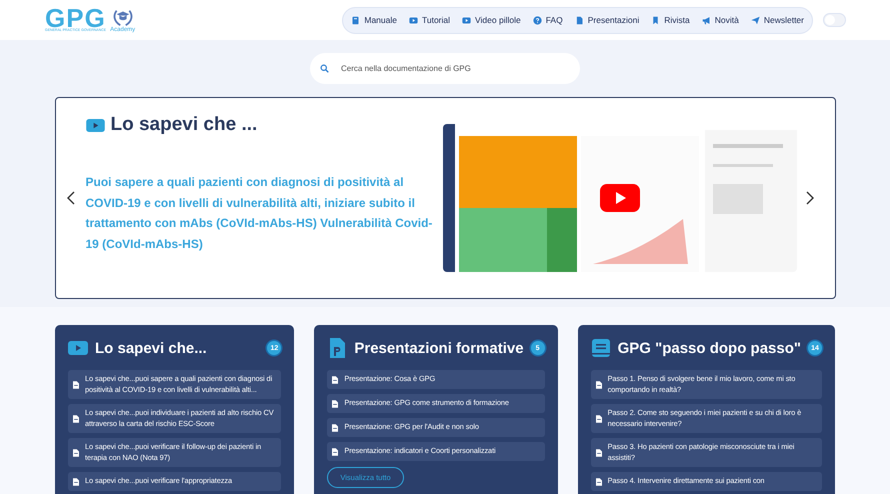  What do you see at coordinates (439, 348) in the screenshot?
I see `card-title: Presentazioni formative` at bounding box center [439, 348].